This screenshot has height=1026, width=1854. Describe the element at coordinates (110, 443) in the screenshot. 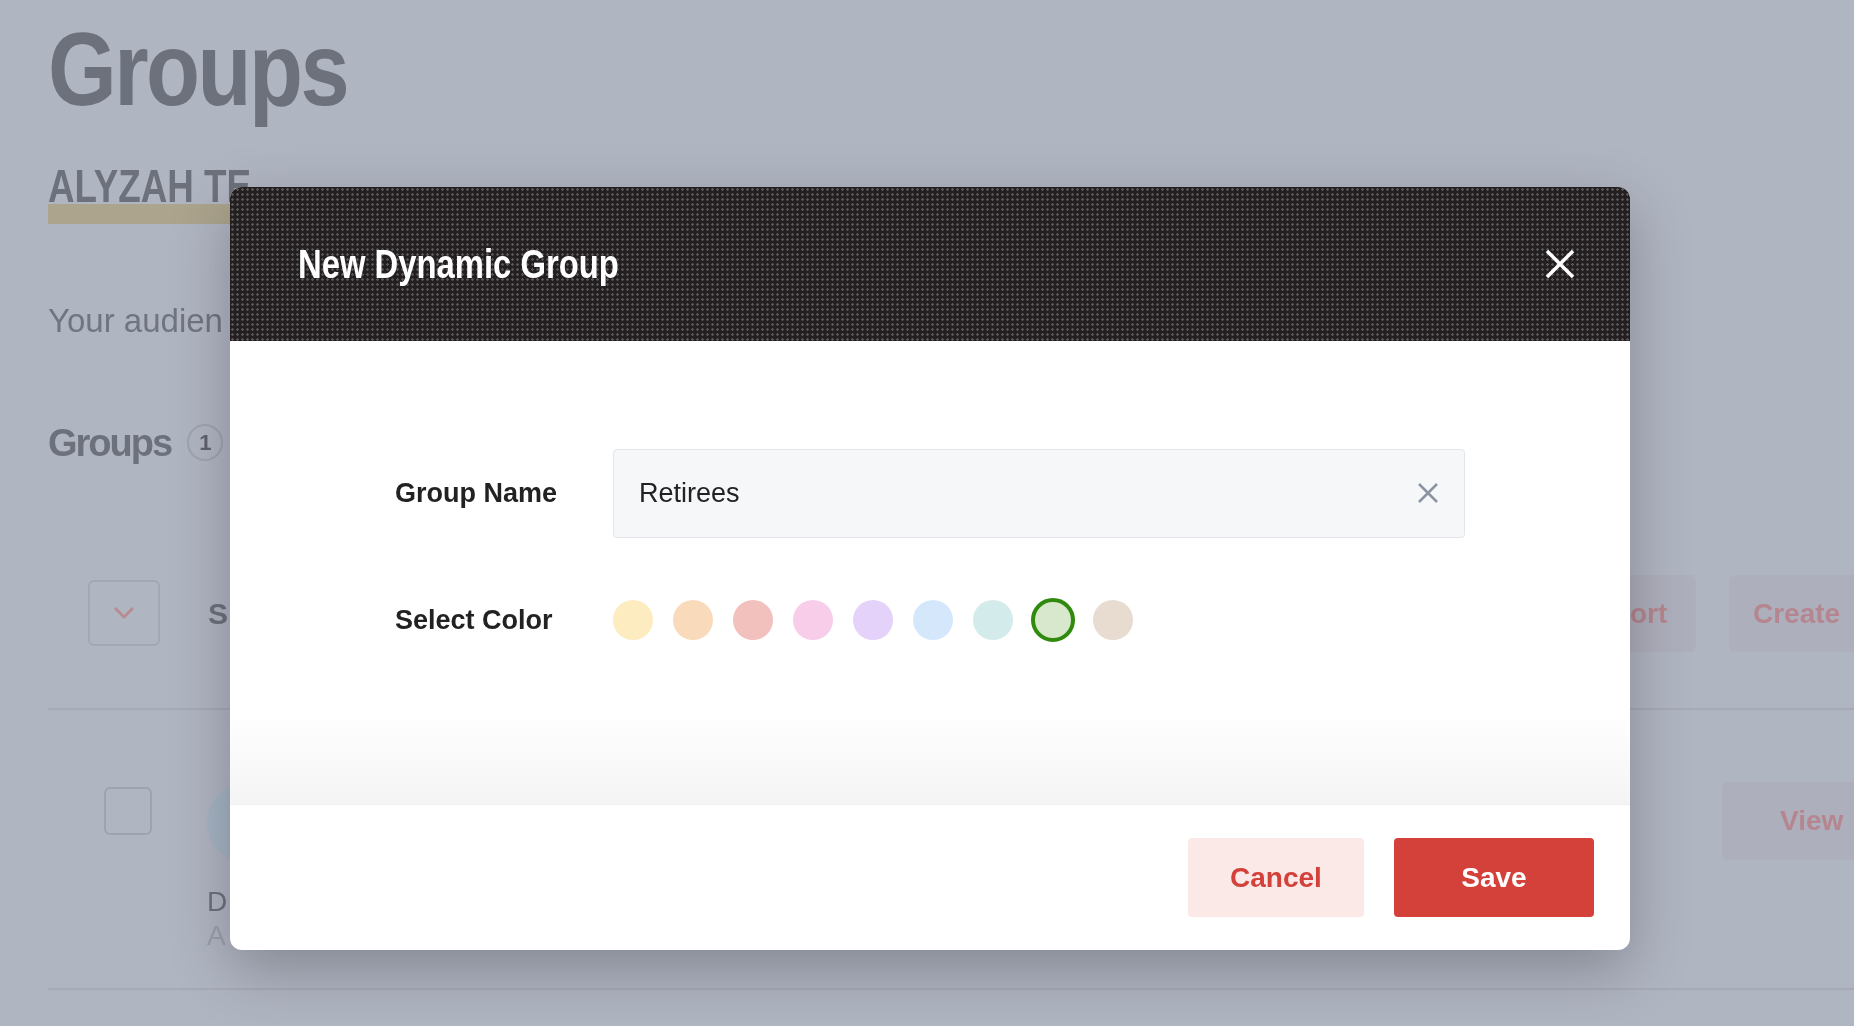

I see `section-title: Groups` at that location.